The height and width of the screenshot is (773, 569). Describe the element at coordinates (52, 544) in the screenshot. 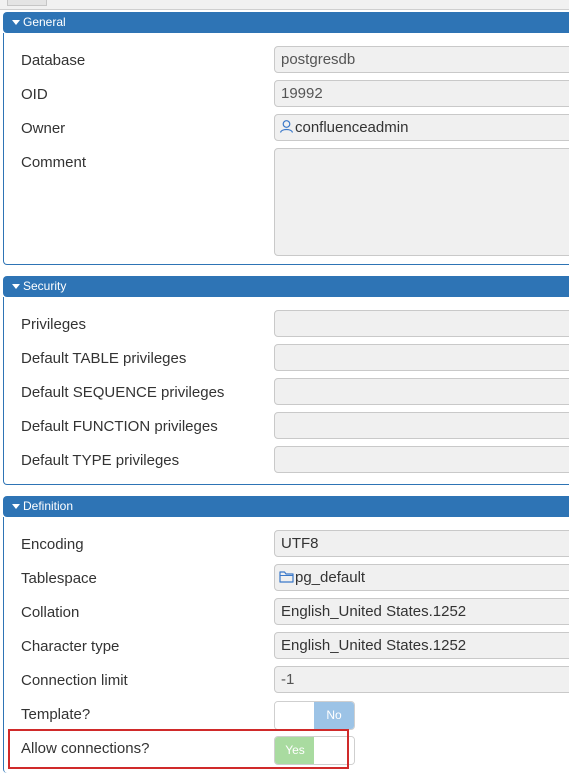

I see `encoding-label: Encoding` at that location.